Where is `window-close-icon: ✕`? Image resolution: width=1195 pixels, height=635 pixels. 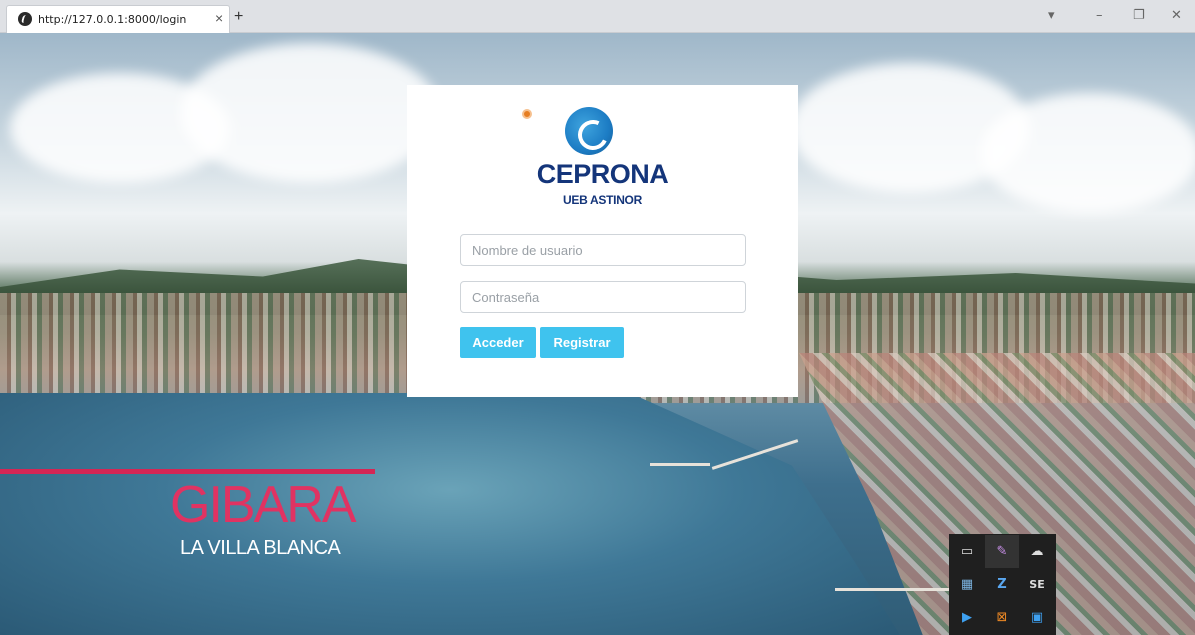
window-close-icon: ✕ is located at coordinates (1176, 15).